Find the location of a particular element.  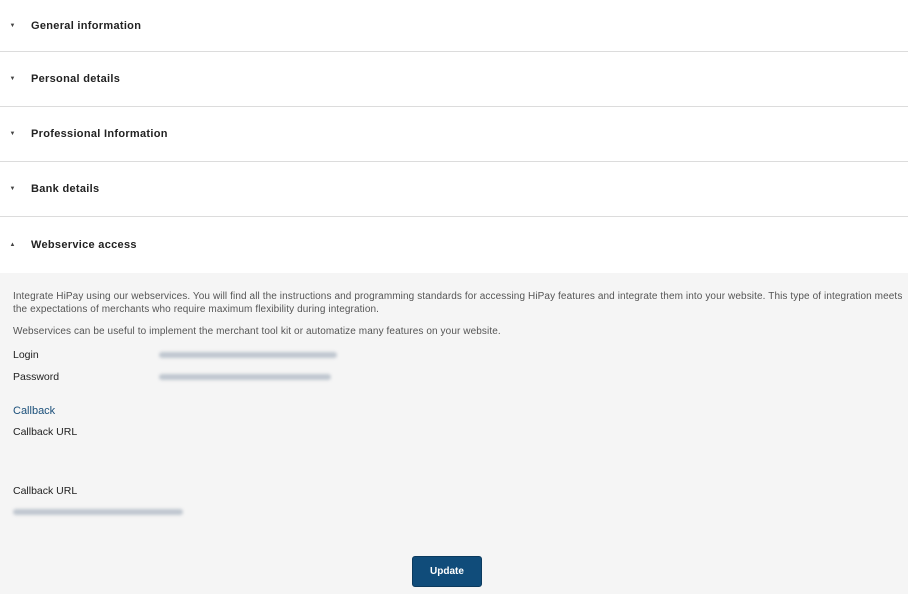

section-title: Personal details is located at coordinates (76, 79).